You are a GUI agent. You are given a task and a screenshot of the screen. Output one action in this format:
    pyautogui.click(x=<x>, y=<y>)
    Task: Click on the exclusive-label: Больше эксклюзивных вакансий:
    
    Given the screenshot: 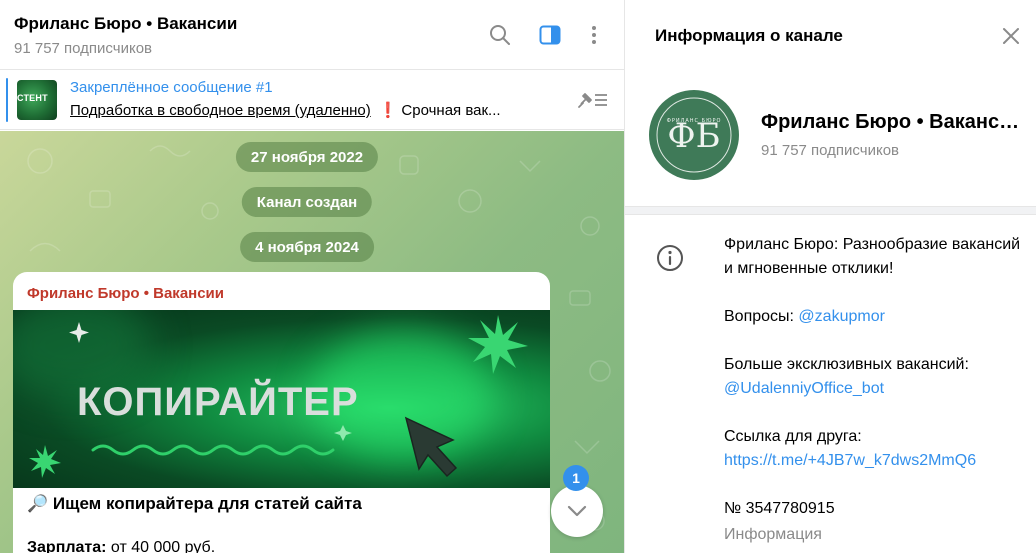 What is the action you would take?
    pyautogui.click(x=846, y=364)
    